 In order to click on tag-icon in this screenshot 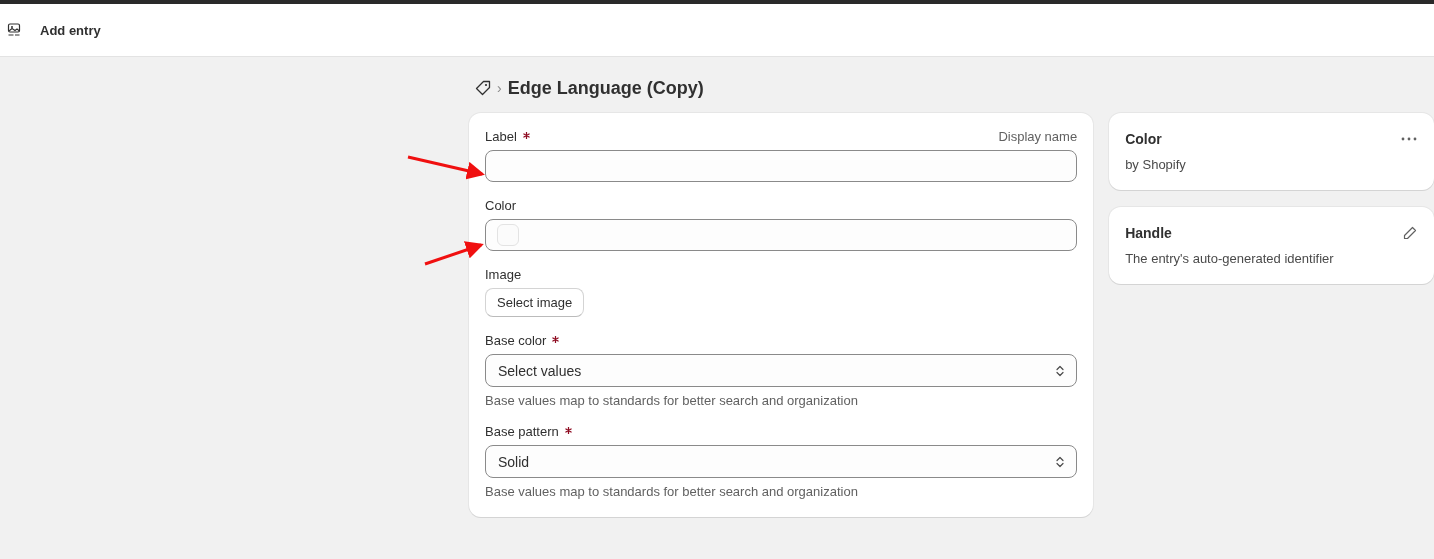, I will do `click(483, 88)`.